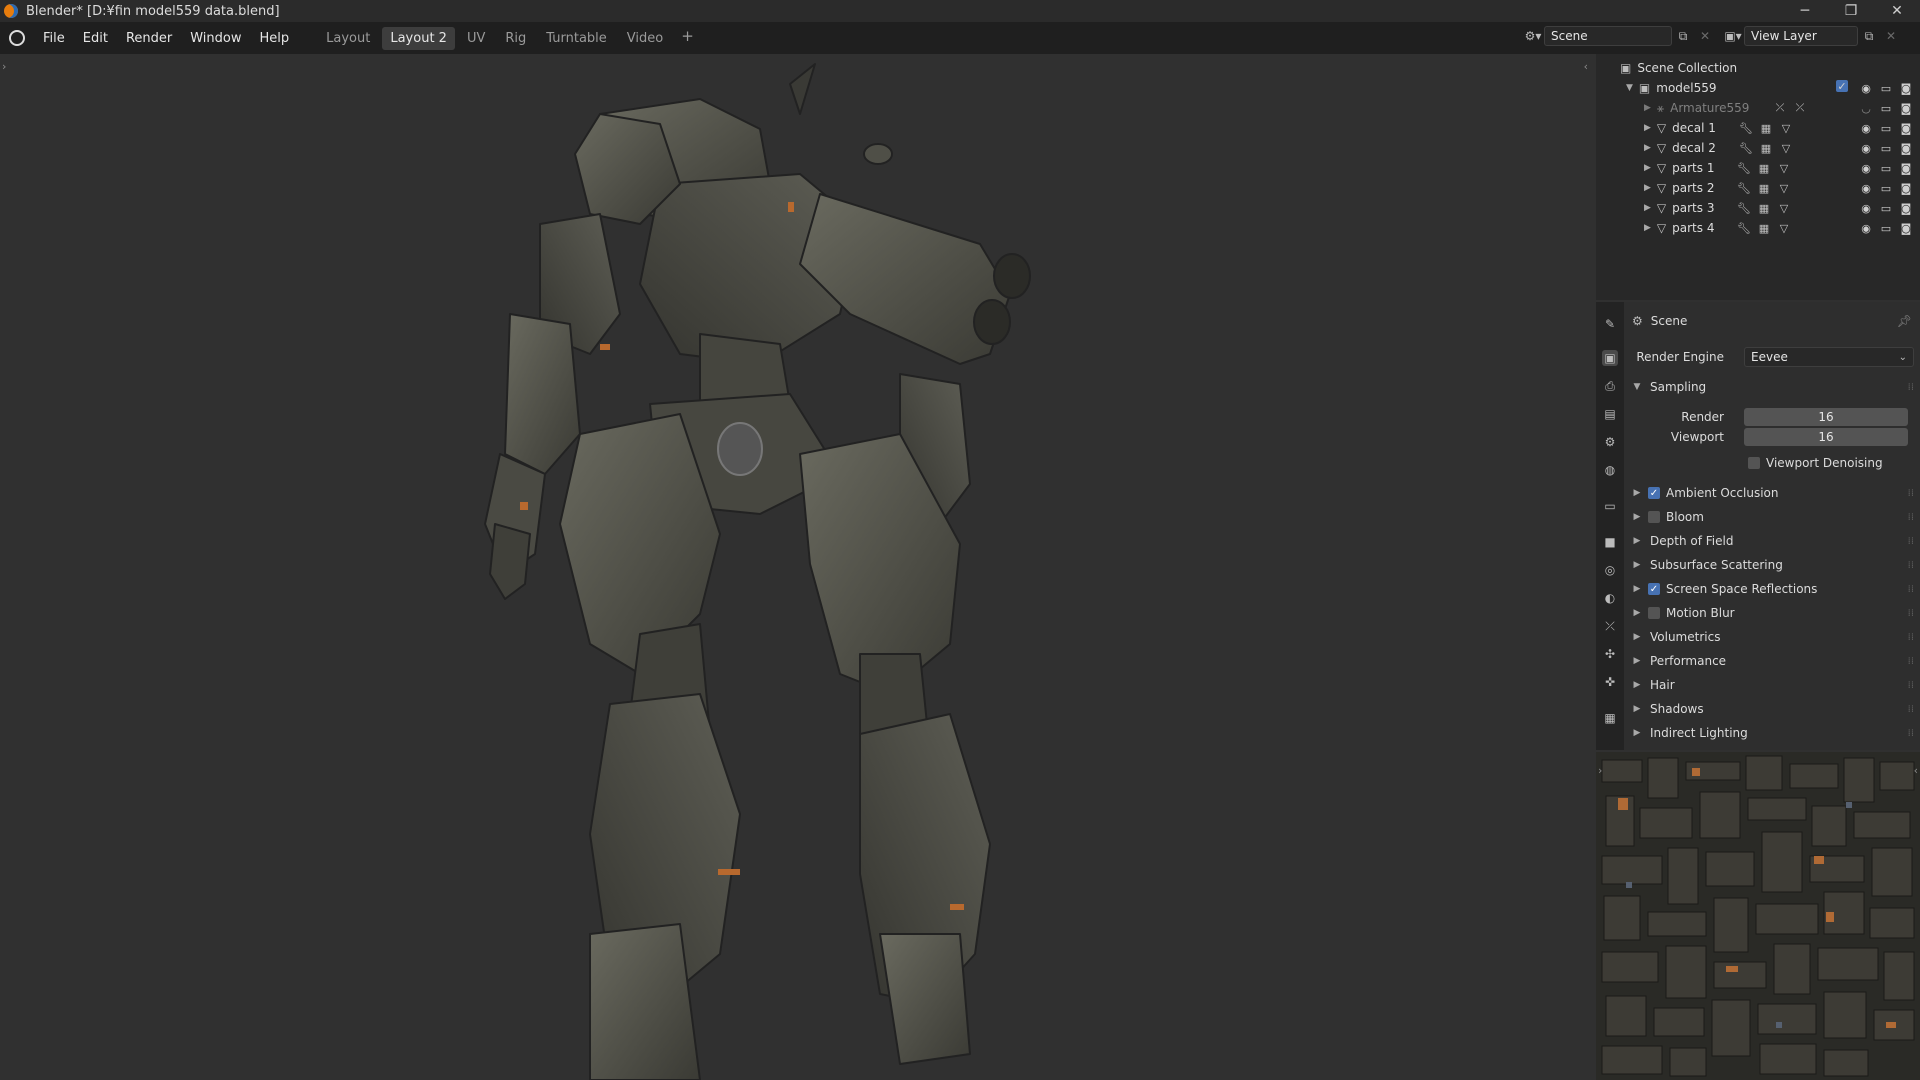  What do you see at coordinates (1610, 654) in the screenshot?
I see `constraints-tab-icon: ✣` at bounding box center [1610, 654].